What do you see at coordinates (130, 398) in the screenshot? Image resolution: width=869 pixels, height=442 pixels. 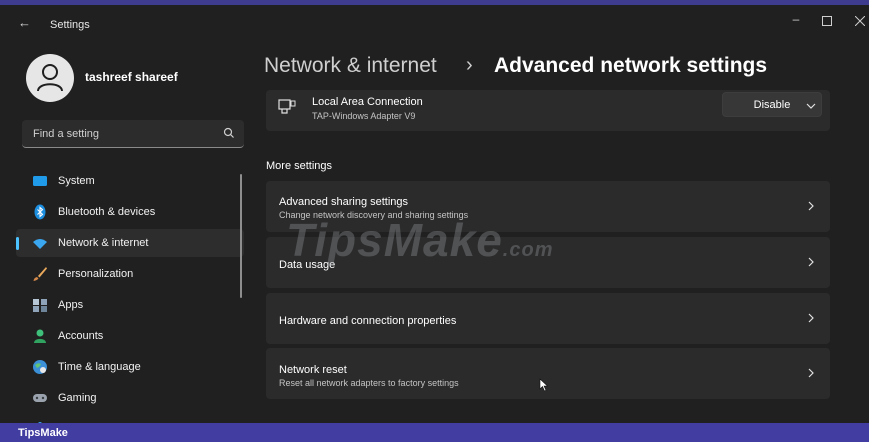 I see `sidebar-item-gaming: Gaming` at bounding box center [130, 398].